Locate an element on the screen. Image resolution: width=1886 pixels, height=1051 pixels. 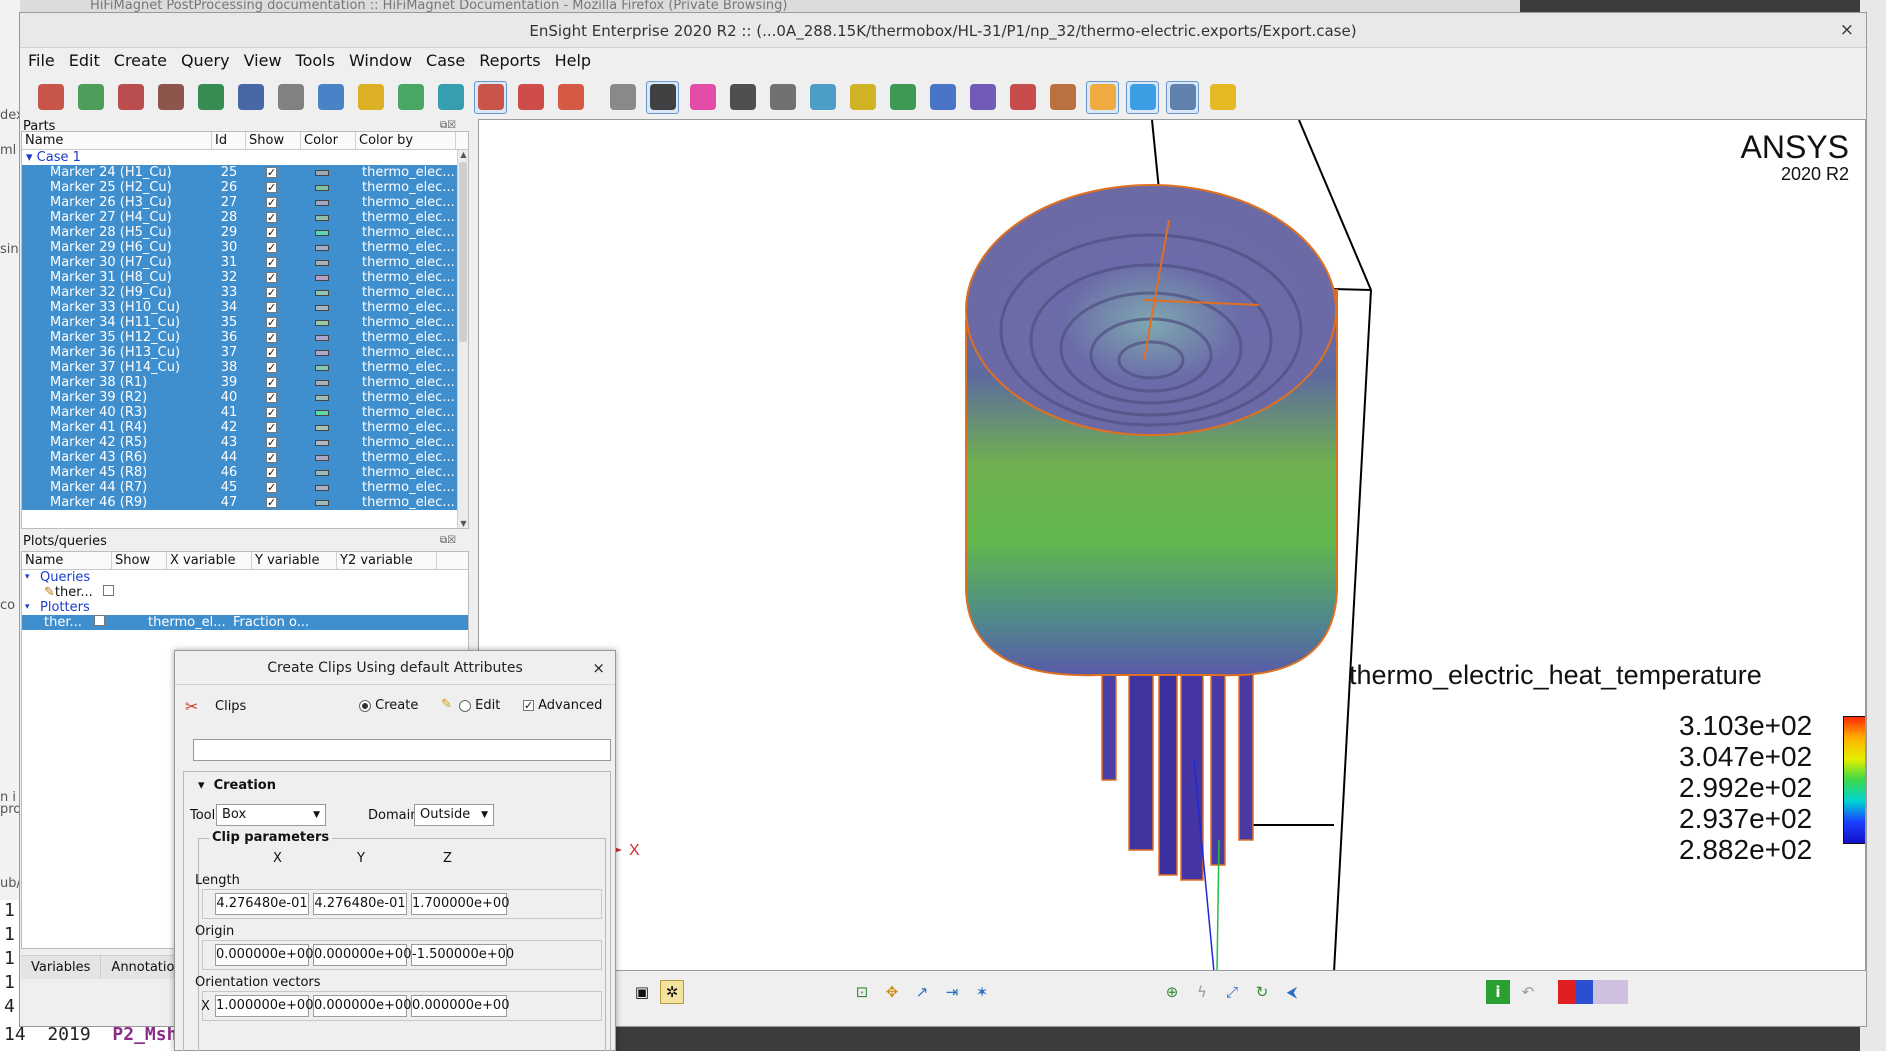
clip-icon is located at coordinates (490, 97).